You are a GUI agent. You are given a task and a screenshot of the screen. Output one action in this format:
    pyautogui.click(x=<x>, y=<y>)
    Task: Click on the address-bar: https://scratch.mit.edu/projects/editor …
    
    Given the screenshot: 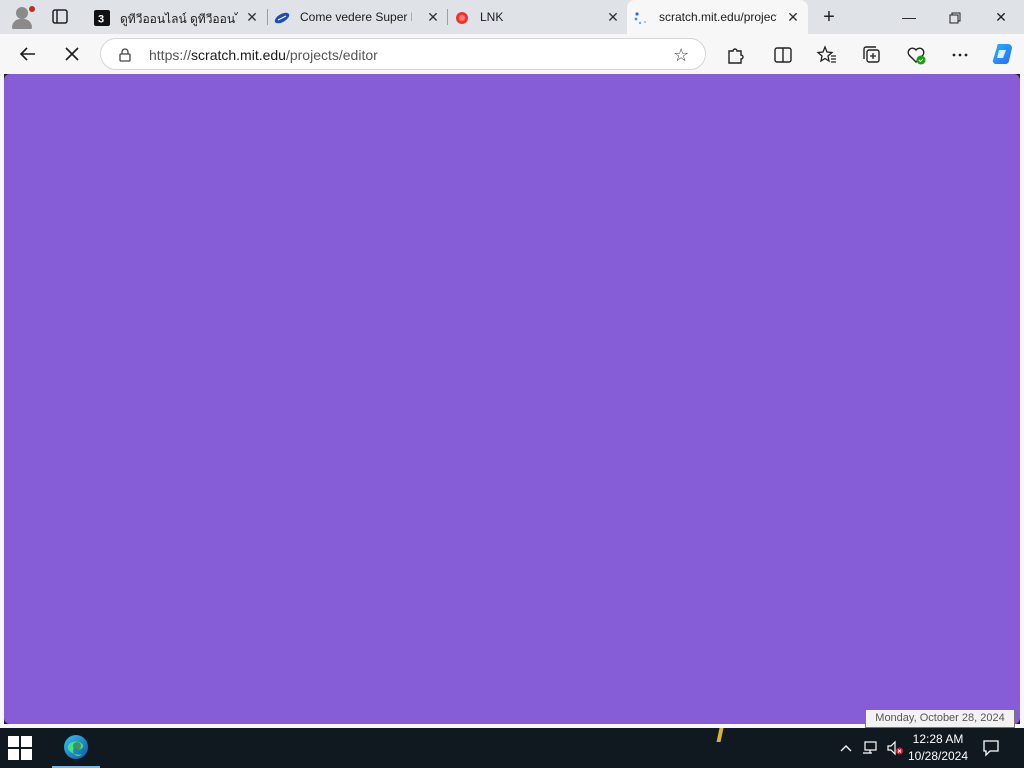 What is the action you would take?
    pyautogui.click(x=403, y=54)
    